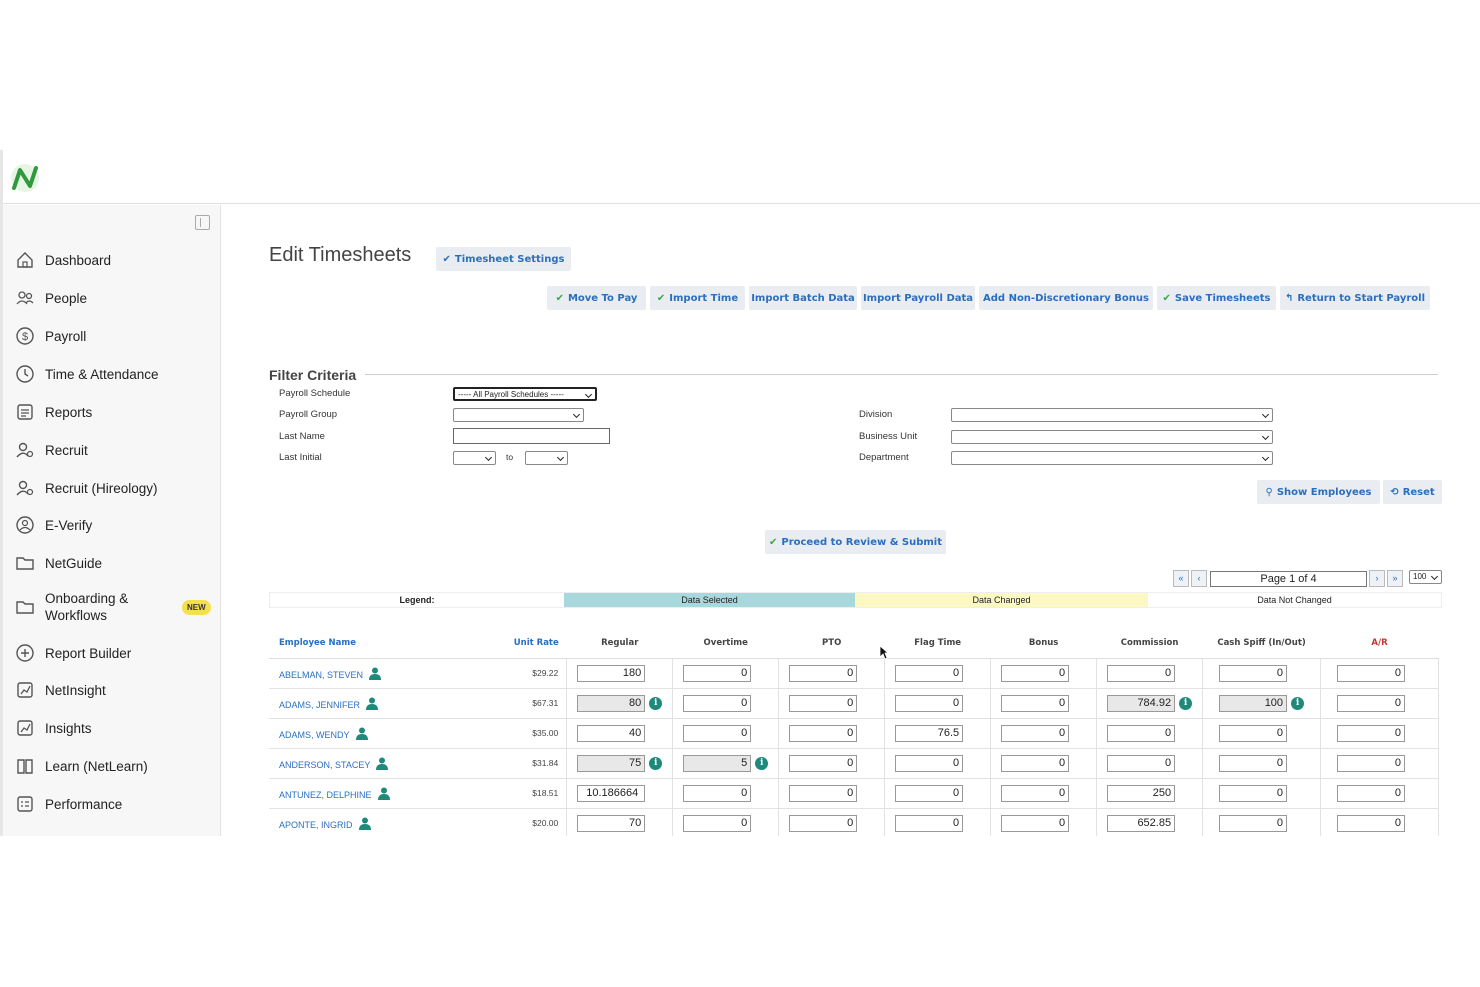  Describe the element at coordinates (314, 735) in the screenshot. I see `employee-name-link: ADAMS, WENDY` at that location.